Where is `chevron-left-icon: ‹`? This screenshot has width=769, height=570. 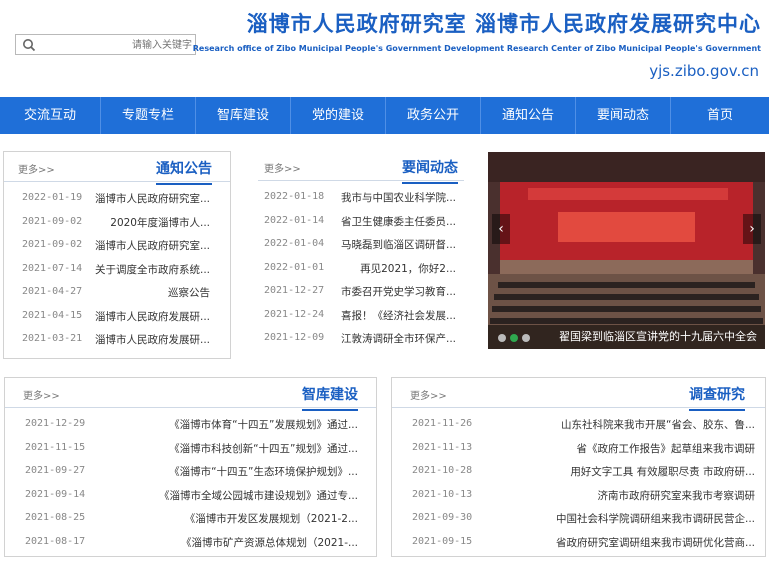
chevron-left-icon: ‹ is located at coordinates (501, 229).